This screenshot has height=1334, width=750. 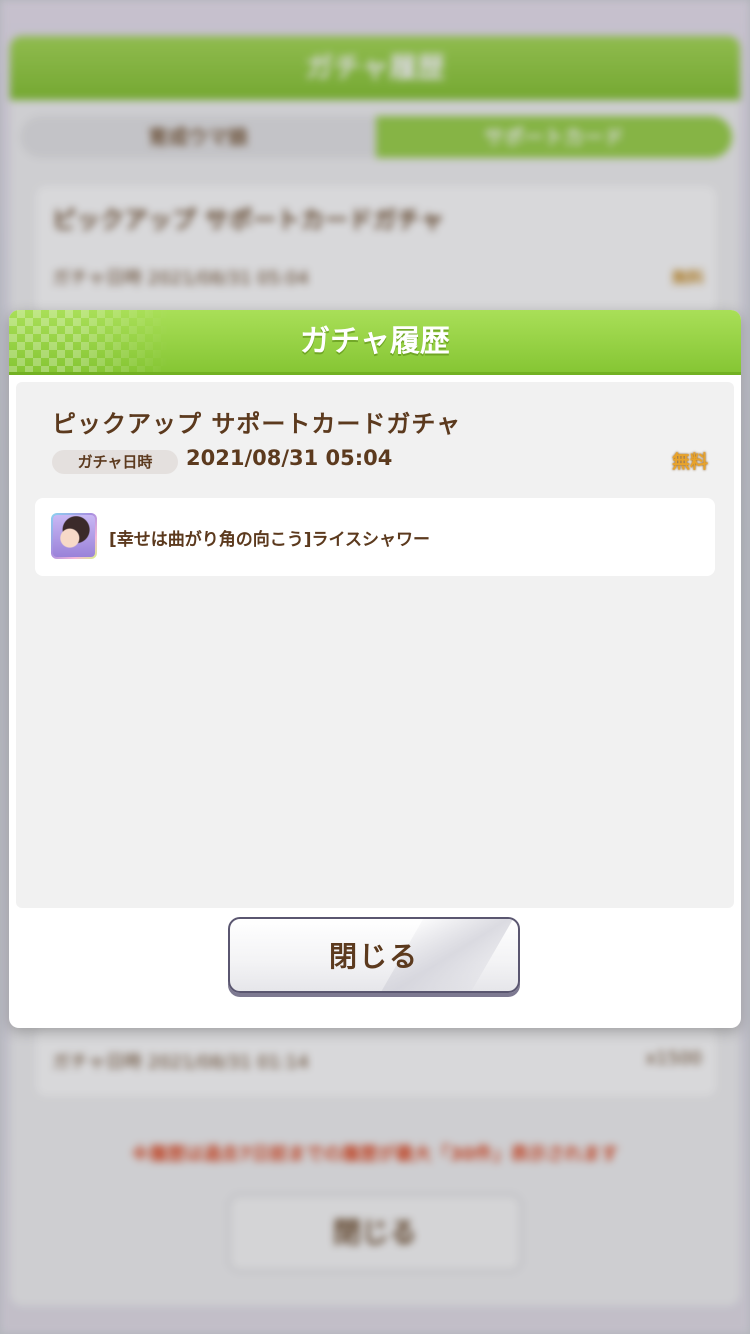 What do you see at coordinates (270, 540) in the screenshot?
I see `card-name: [幸せは曲がり角の向こう]ライスシャワー` at bounding box center [270, 540].